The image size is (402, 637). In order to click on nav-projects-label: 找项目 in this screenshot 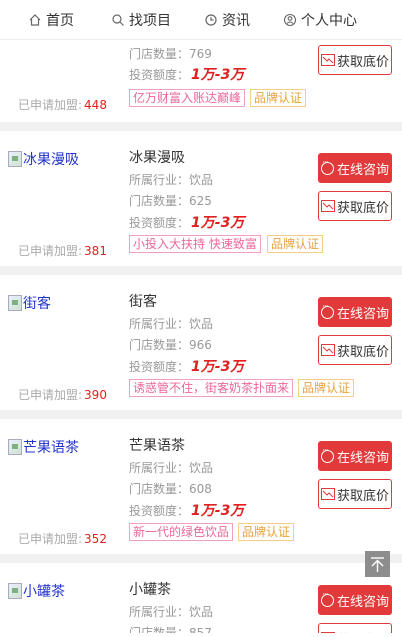, I will do `click(150, 20)`.